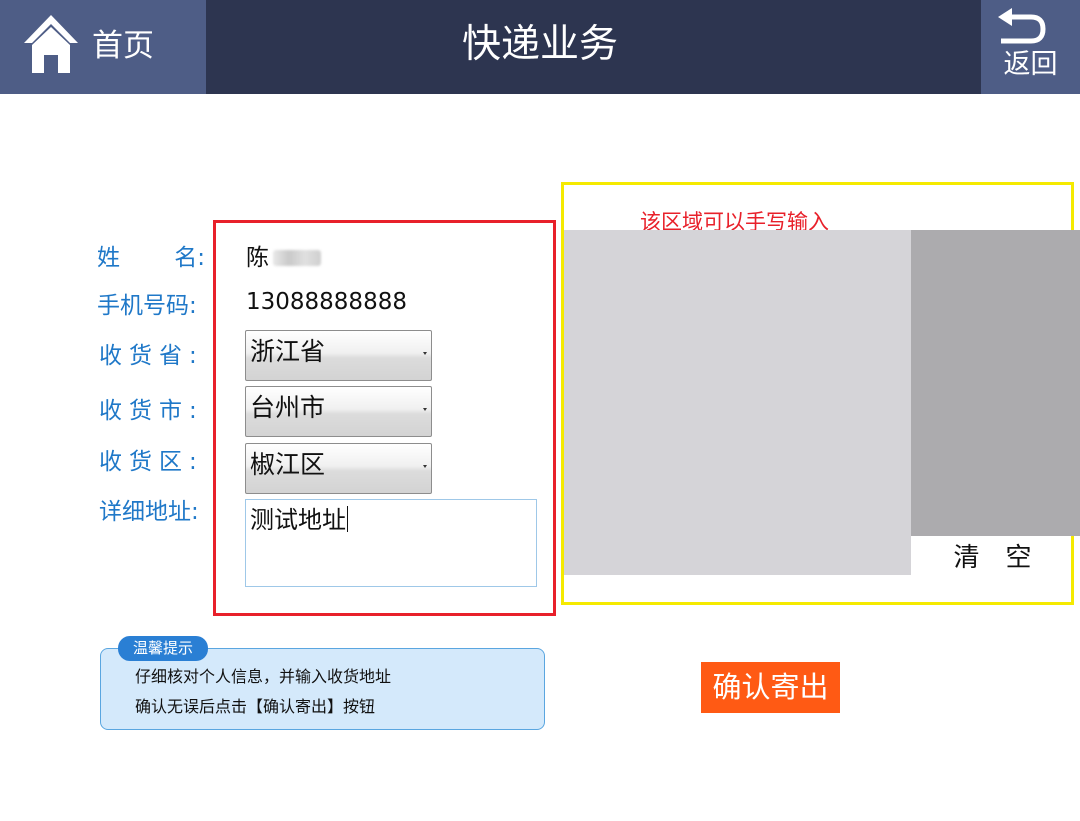 This screenshot has height=821, width=1080. What do you see at coordinates (770, 687) in the screenshot?
I see `confirm-send-button: 确认寄出` at bounding box center [770, 687].